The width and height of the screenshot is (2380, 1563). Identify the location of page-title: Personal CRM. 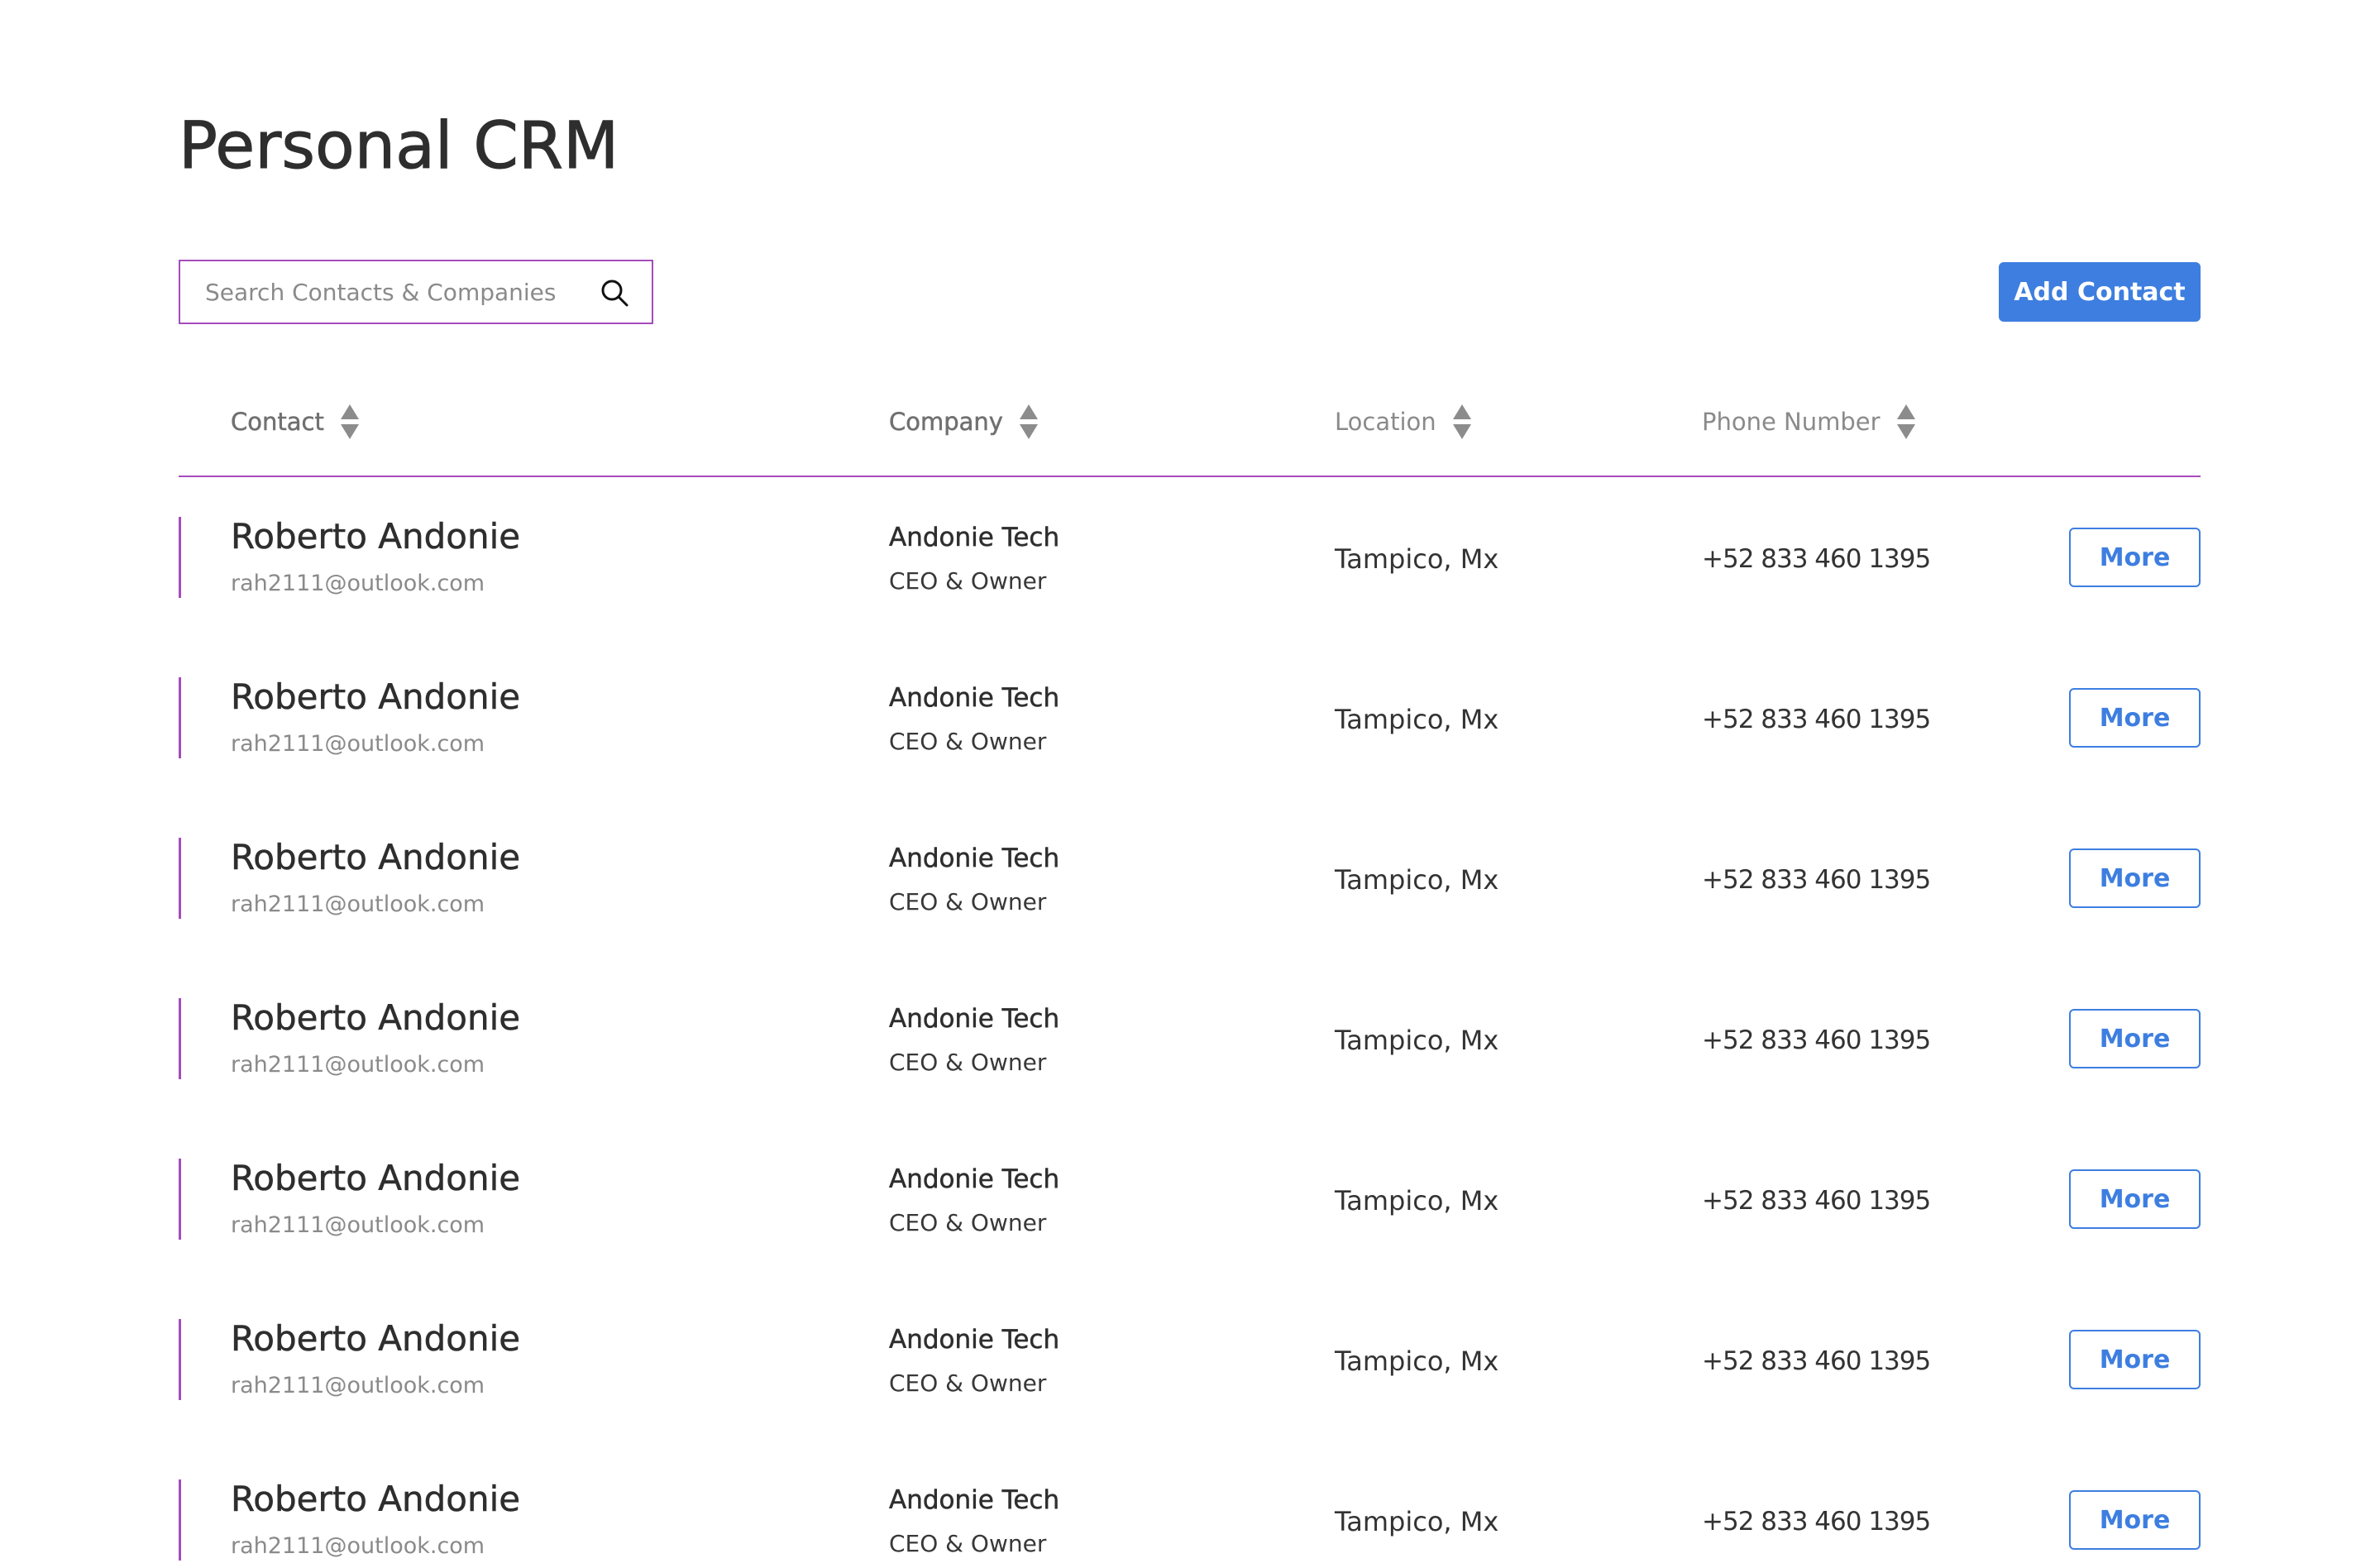
(398, 146).